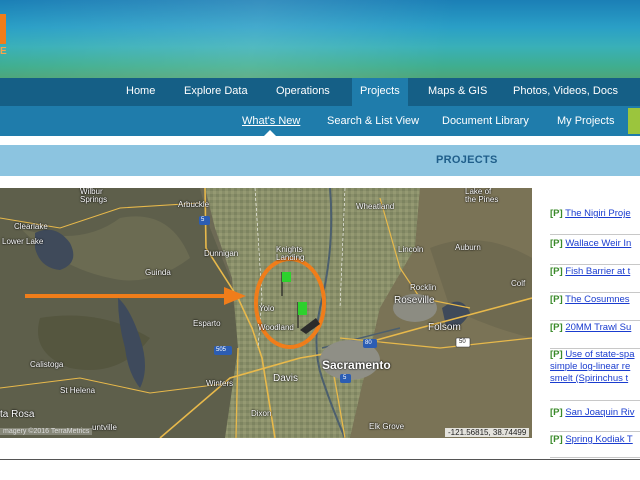  What do you see at coordinates (276, 327) in the screenshot?
I see `map-label-woodland: Woodland` at bounding box center [276, 327].